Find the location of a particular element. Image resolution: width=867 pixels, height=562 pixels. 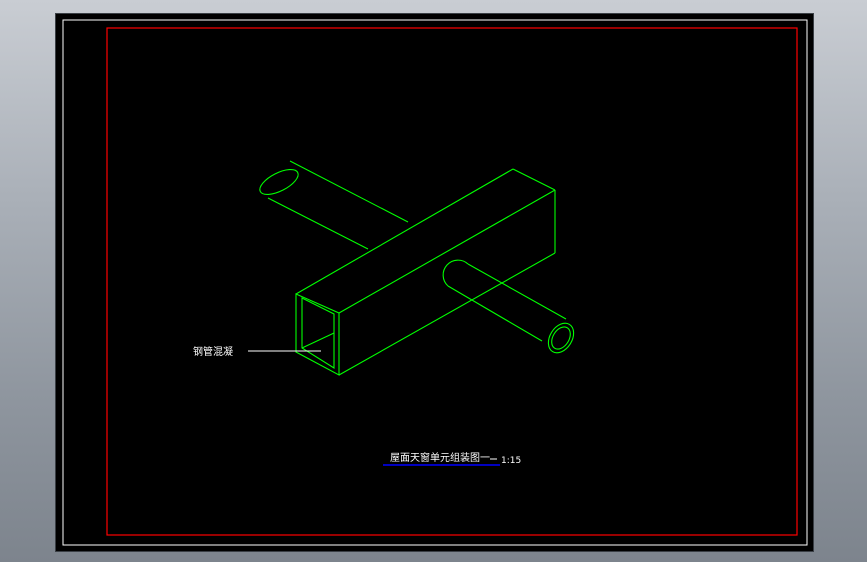

drawing-title: 屋面天窗单元组装图一 is located at coordinates (440, 457).